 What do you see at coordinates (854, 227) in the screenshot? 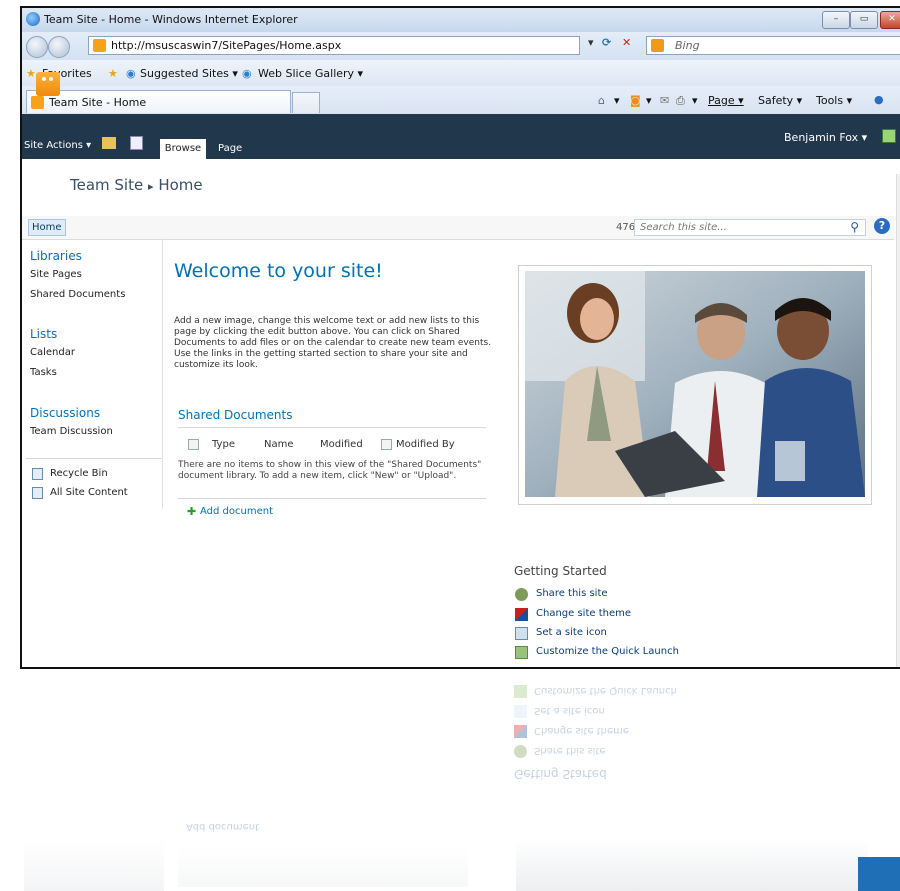
I see `search-icon: ⚲` at bounding box center [854, 227].